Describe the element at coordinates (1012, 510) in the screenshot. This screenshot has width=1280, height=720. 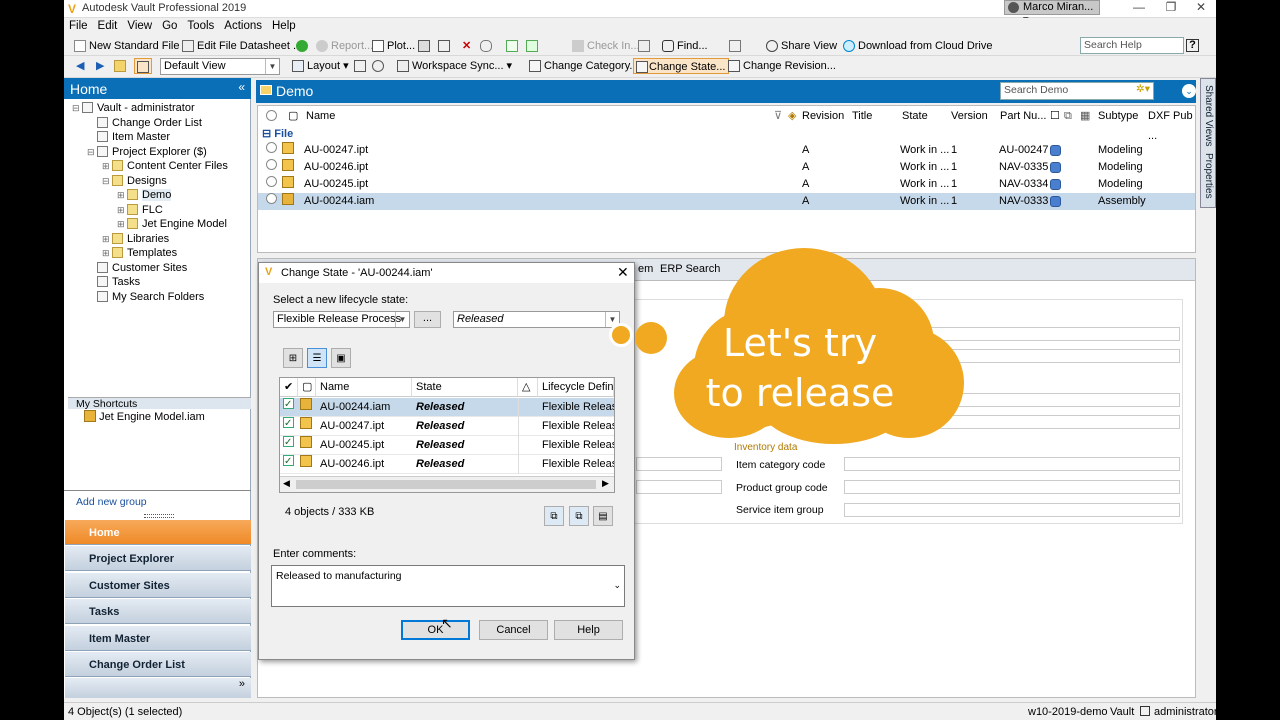
I see `service-item-group-field` at that location.